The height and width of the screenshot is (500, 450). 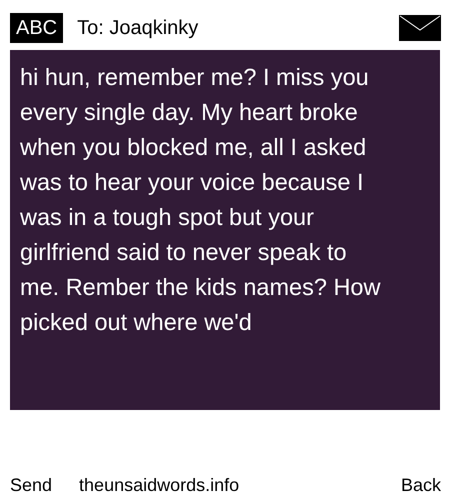 What do you see at coordinates (420, 485) in the screenshot?
I see `back-softkey: Back` at bounding box center [420, 485].